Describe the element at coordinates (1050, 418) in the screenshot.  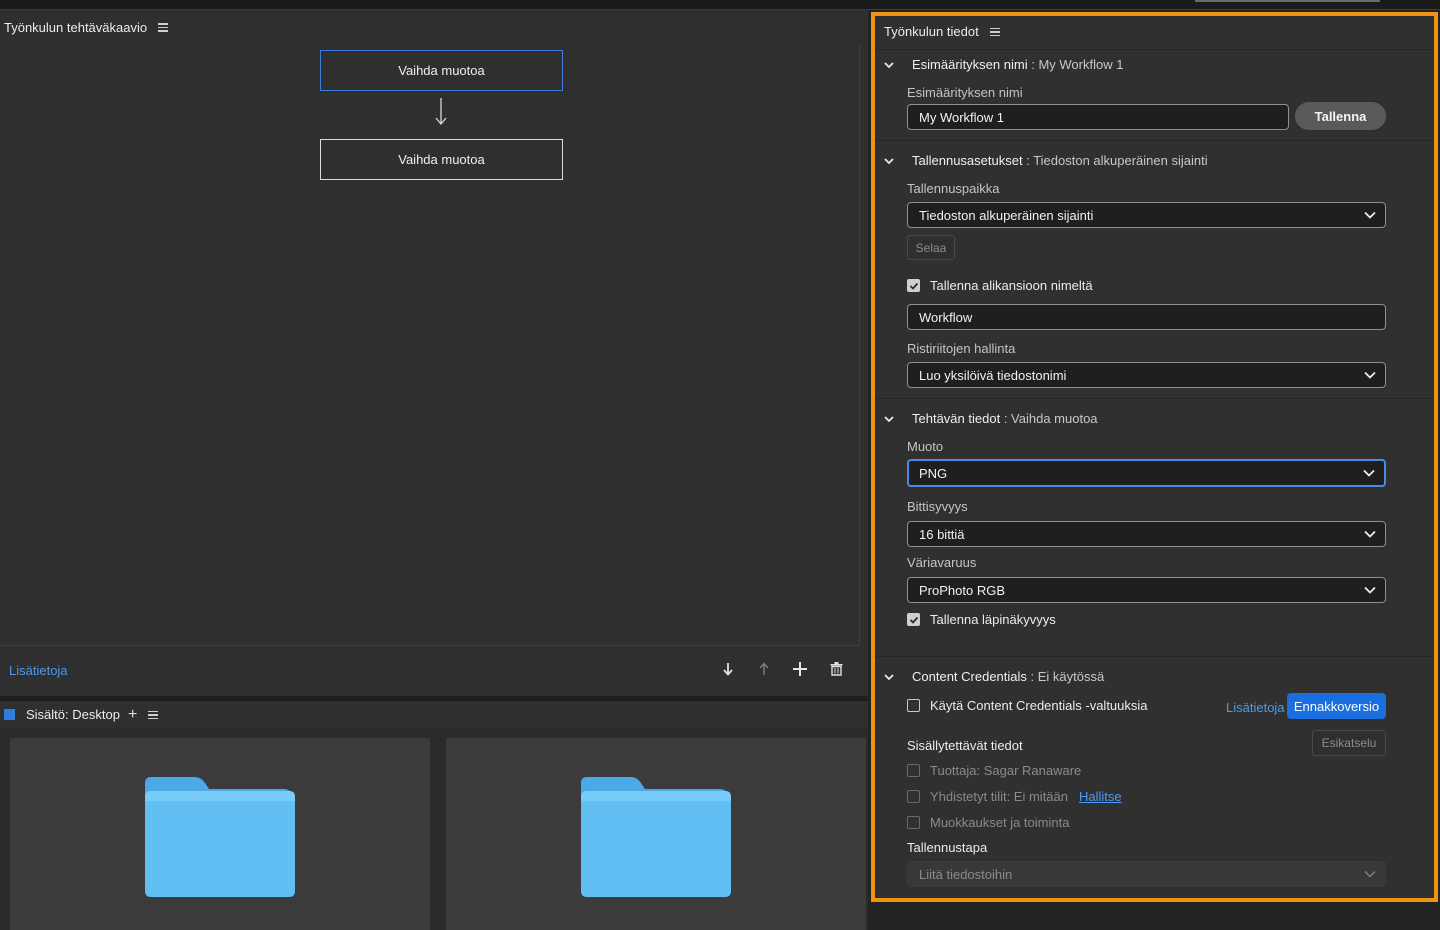
I see `section-value: : Vaihda muotoa` at that location.